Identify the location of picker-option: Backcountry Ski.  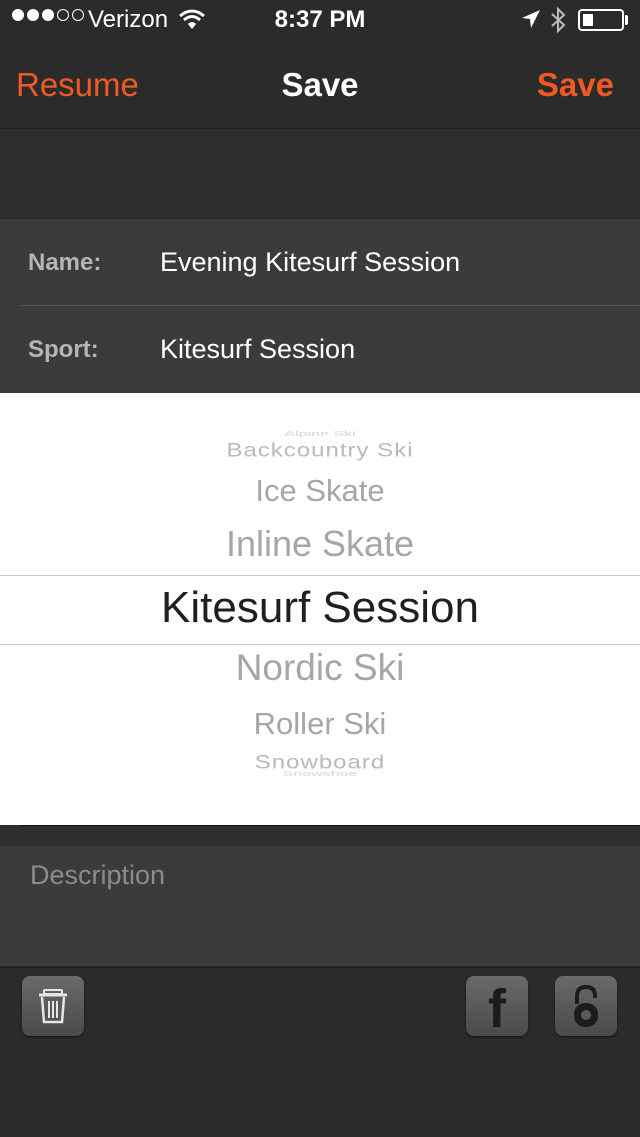
(320, 451).